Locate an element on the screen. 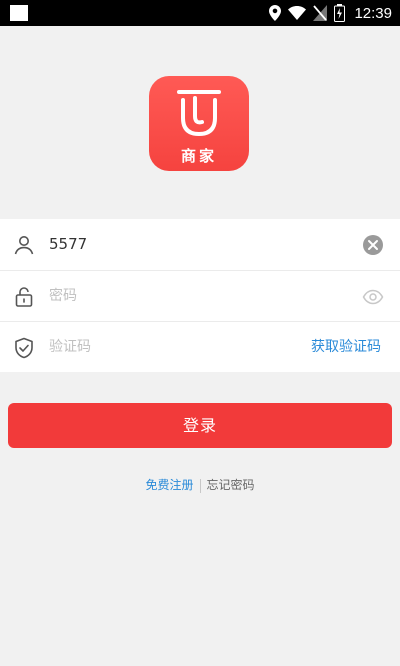 This screenshot has width=400, height=666. password-input: 密码 is located at coordinates (63, 296).